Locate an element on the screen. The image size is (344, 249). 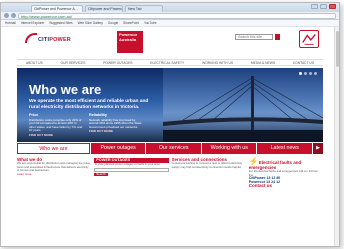
browser-tab: New Tab is located at coordinates (144, 8).